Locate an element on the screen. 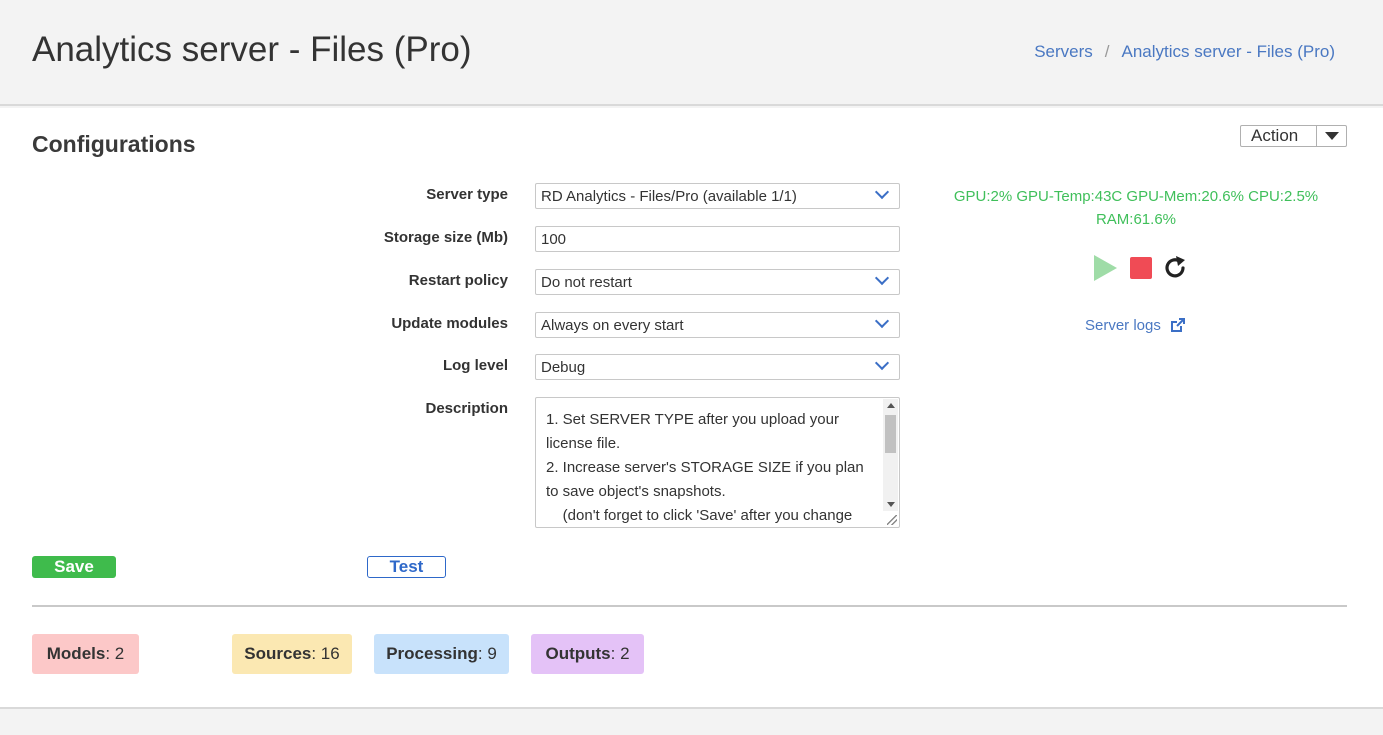  breadcrumb-current-link: Analytics server - Files (Pro) is located at coordinates (1228, 51).